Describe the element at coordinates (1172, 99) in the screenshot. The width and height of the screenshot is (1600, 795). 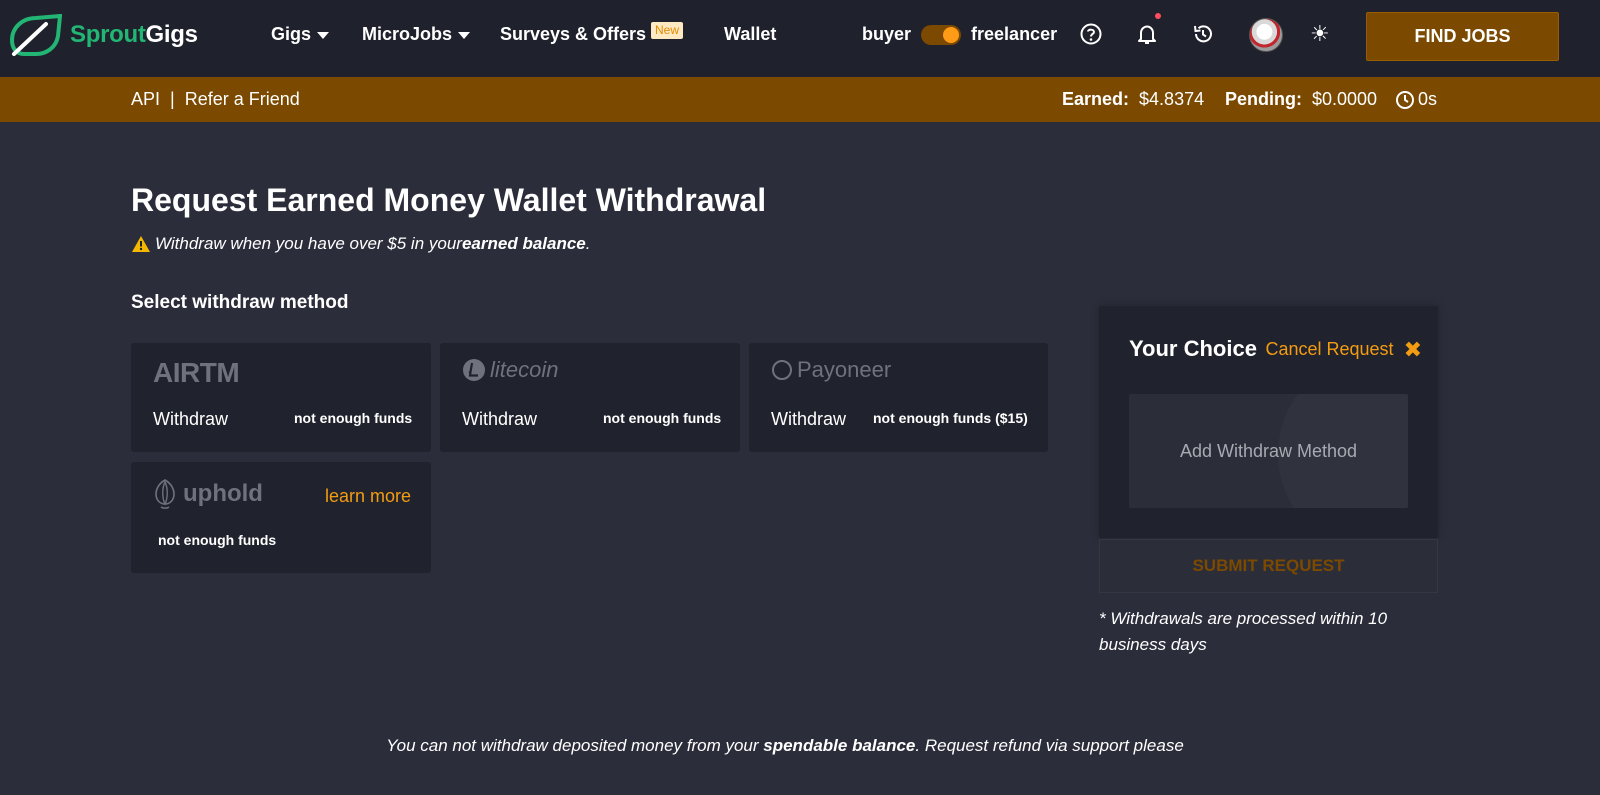
I see `earned-value: $4.8374` at that location.